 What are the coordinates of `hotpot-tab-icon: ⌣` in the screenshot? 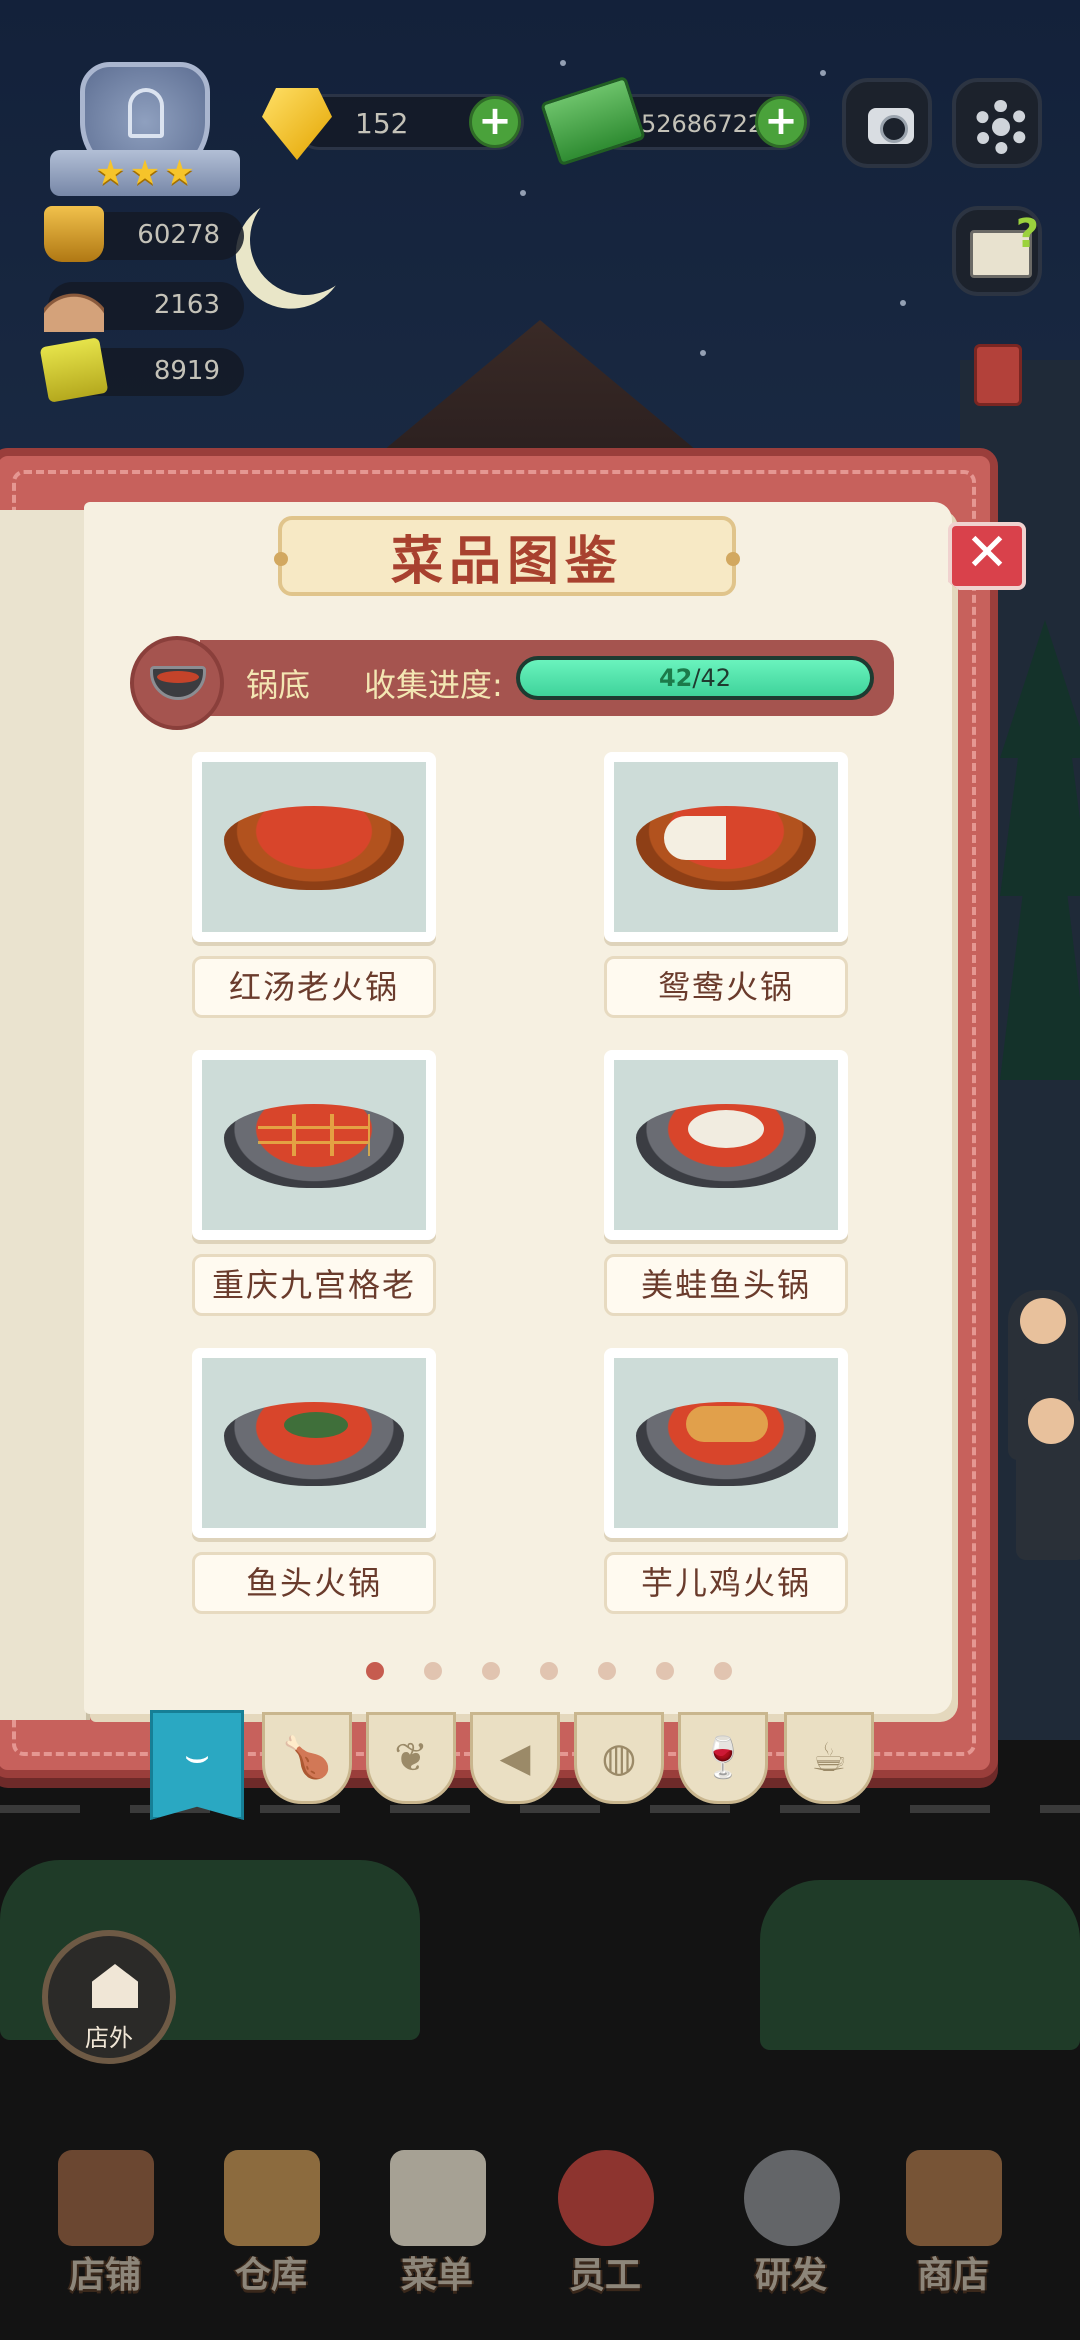 It's located at (197, 1756).